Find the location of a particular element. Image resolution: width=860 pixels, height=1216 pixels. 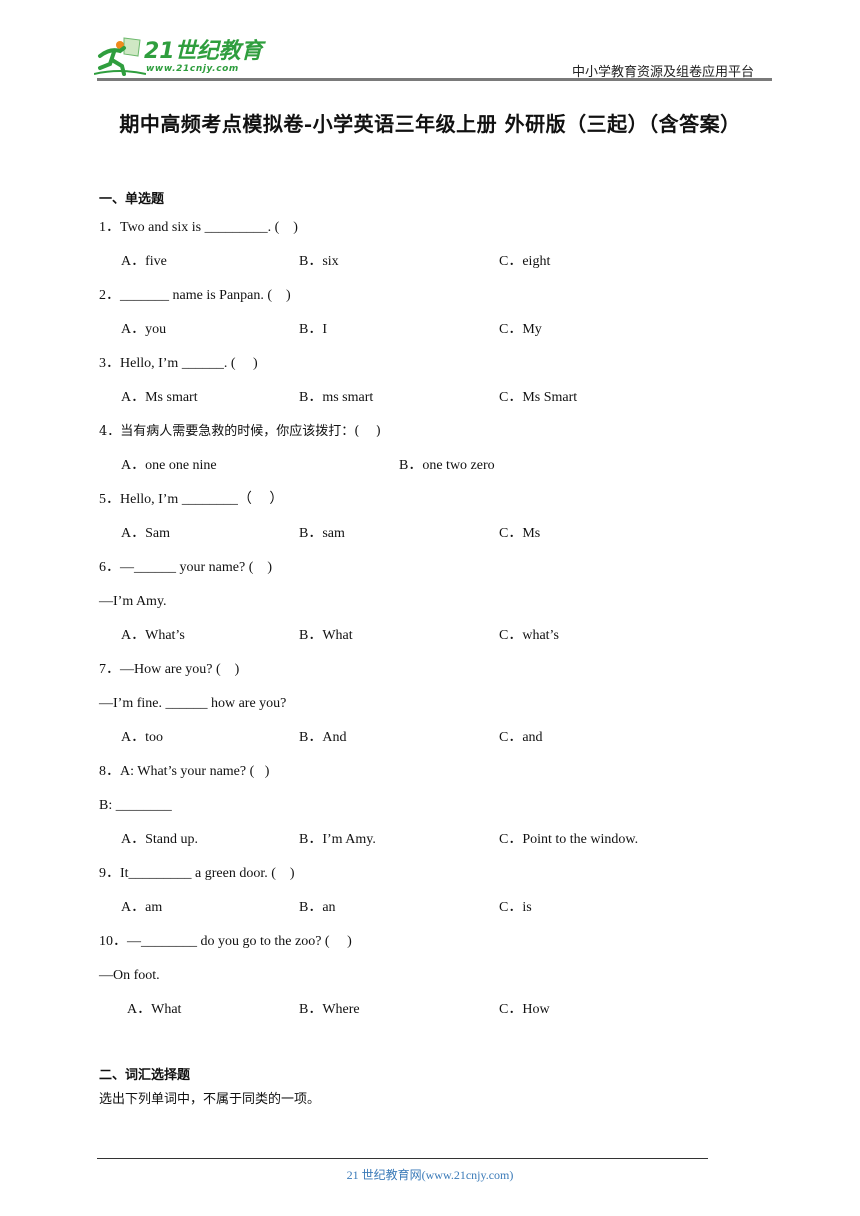

option-a: A．five is located at coordinates (144, 262).